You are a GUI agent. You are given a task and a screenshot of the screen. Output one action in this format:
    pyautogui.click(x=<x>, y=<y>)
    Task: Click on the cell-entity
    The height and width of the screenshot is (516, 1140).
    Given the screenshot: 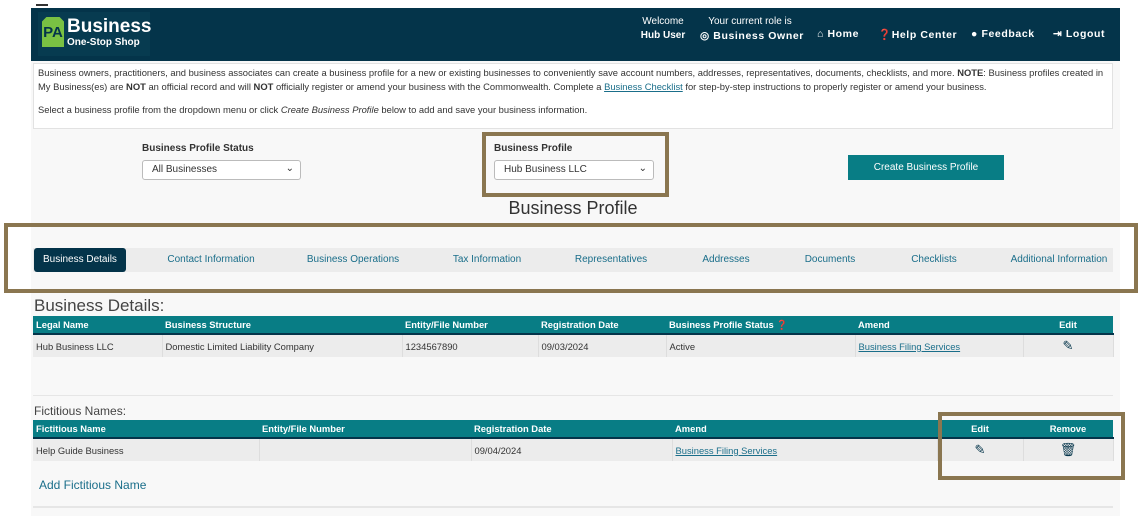 What is the action you would take?
    pyautogui.click(x=365, y=449)
    